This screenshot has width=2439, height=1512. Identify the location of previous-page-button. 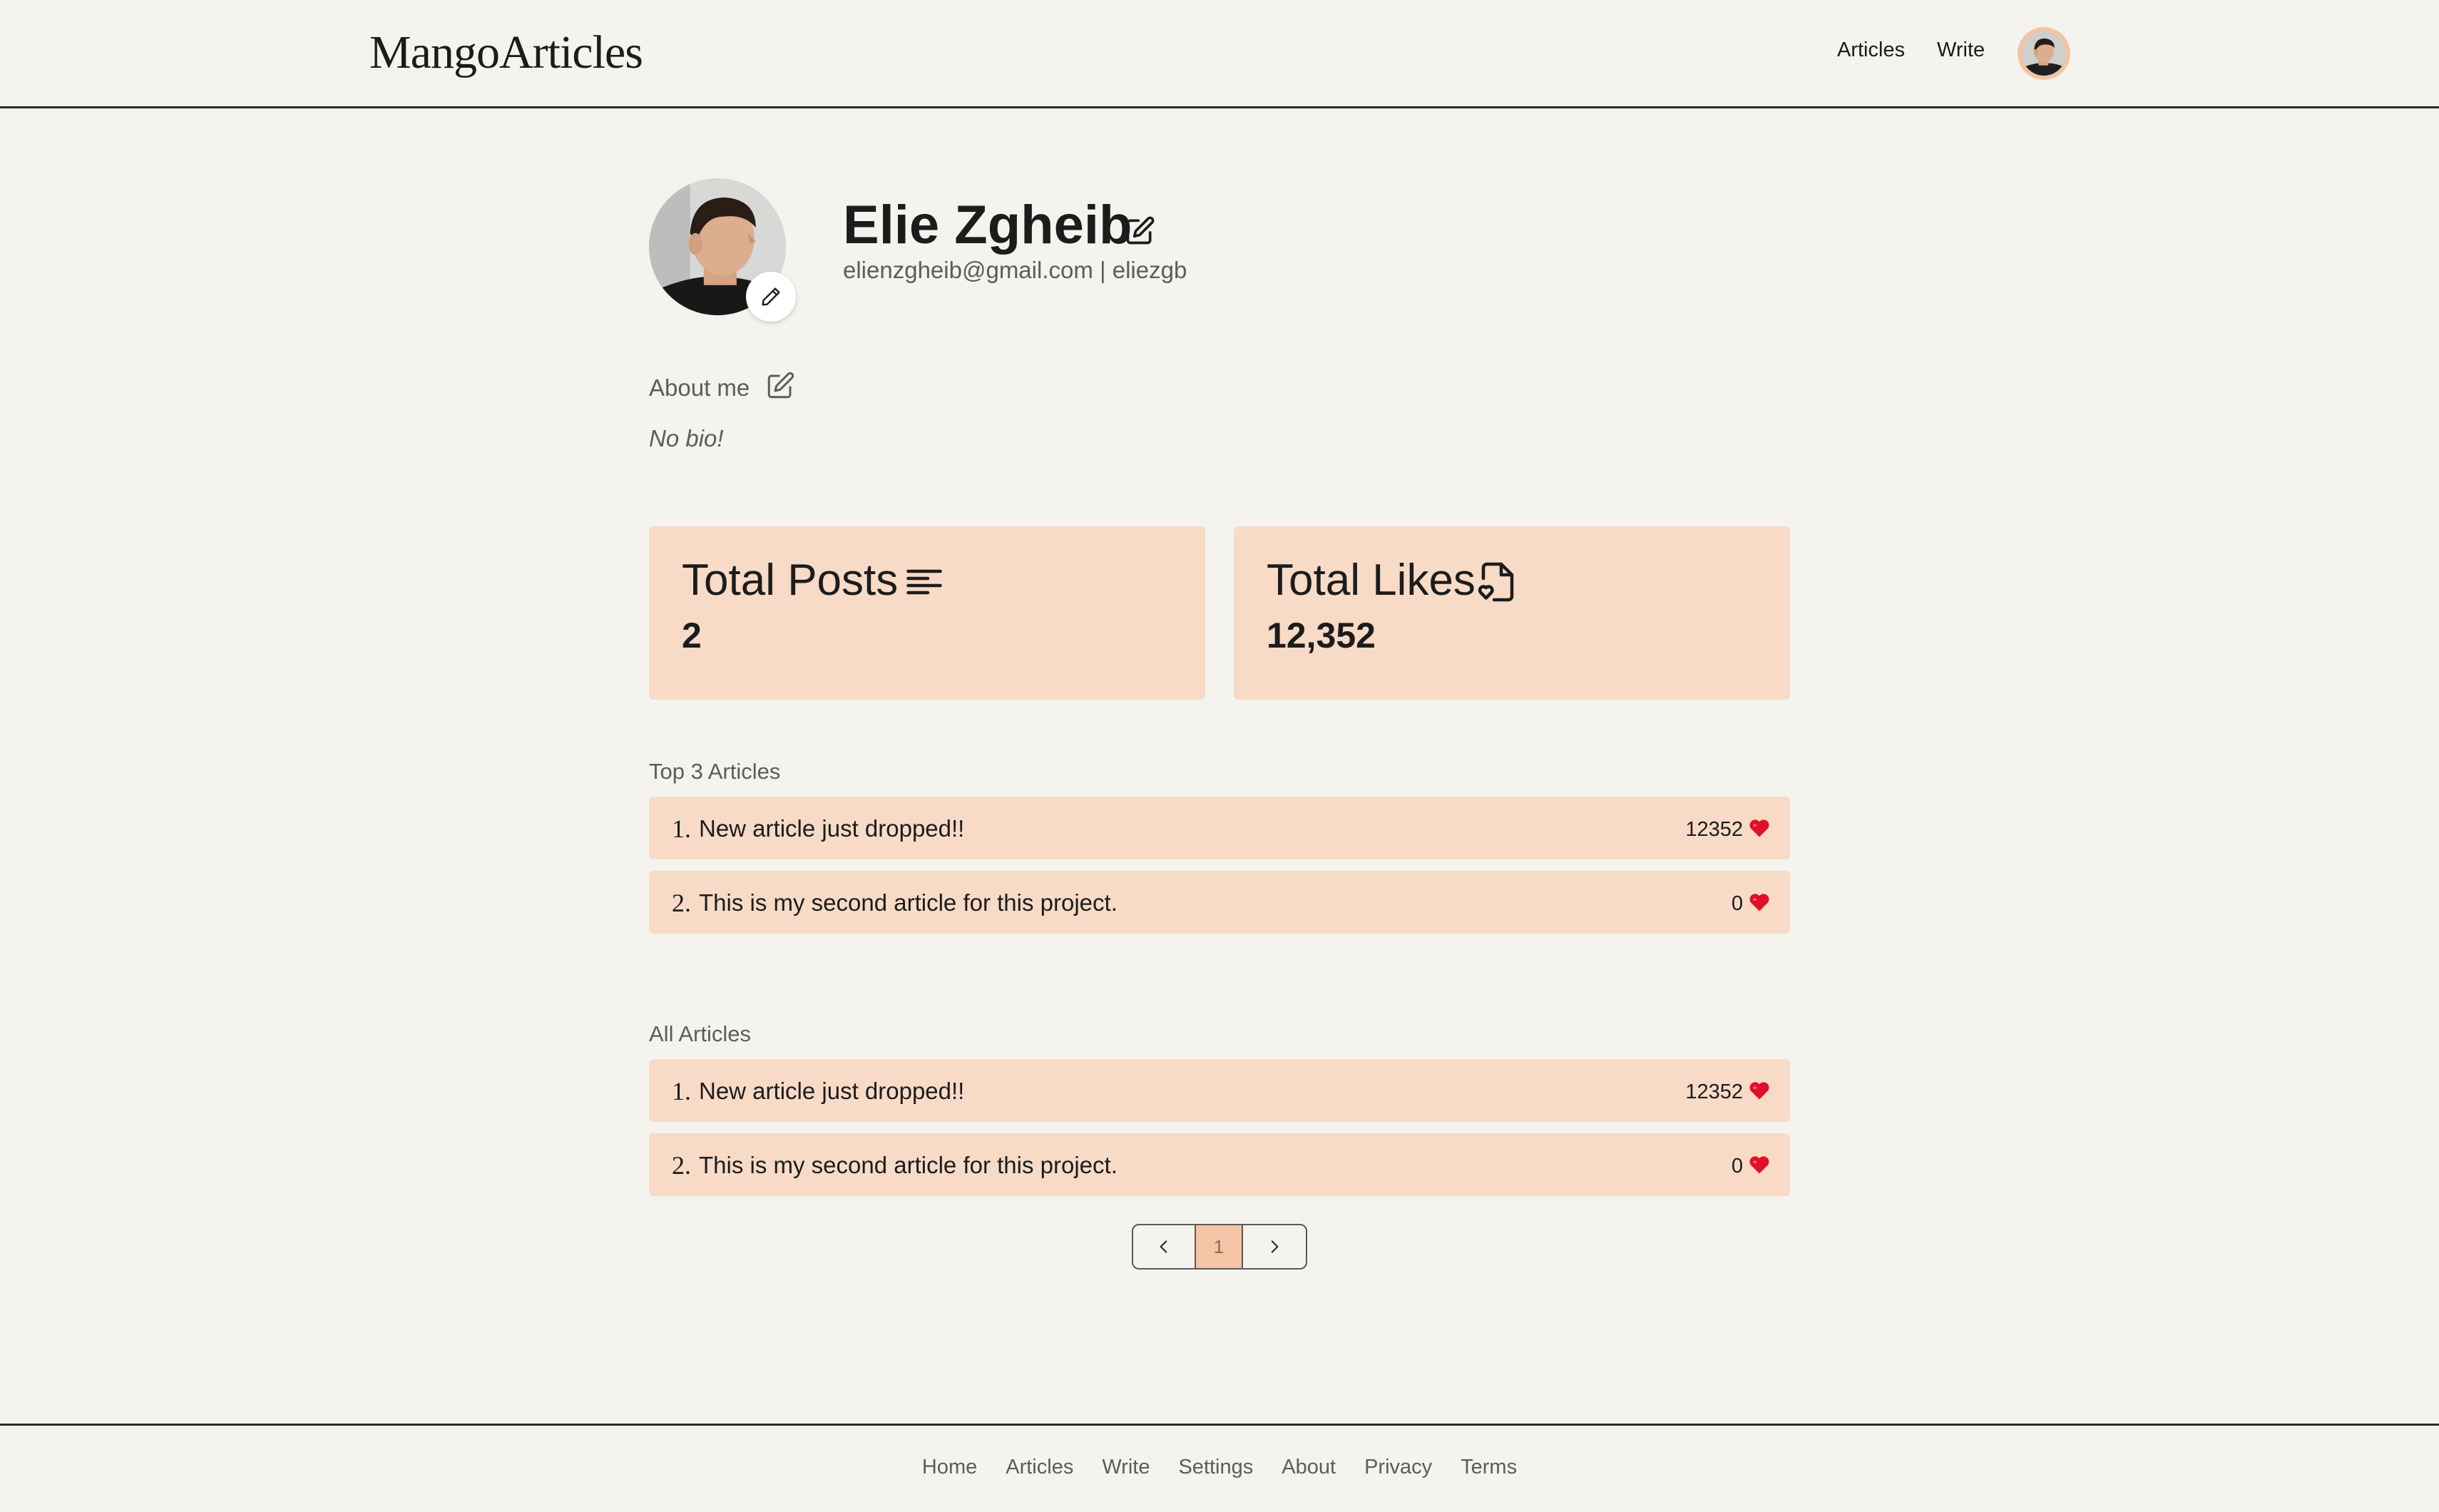
(1165, 1246).